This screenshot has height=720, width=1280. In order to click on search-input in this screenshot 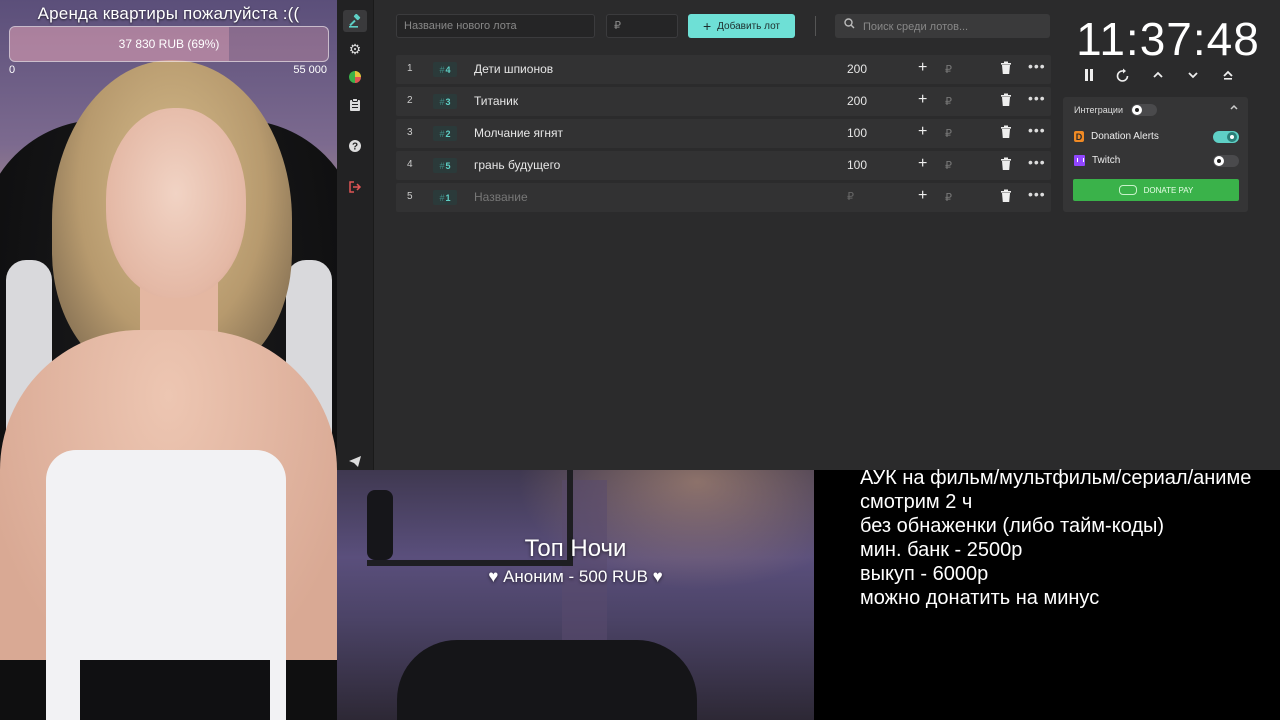, I will do `click(955, 27)`.